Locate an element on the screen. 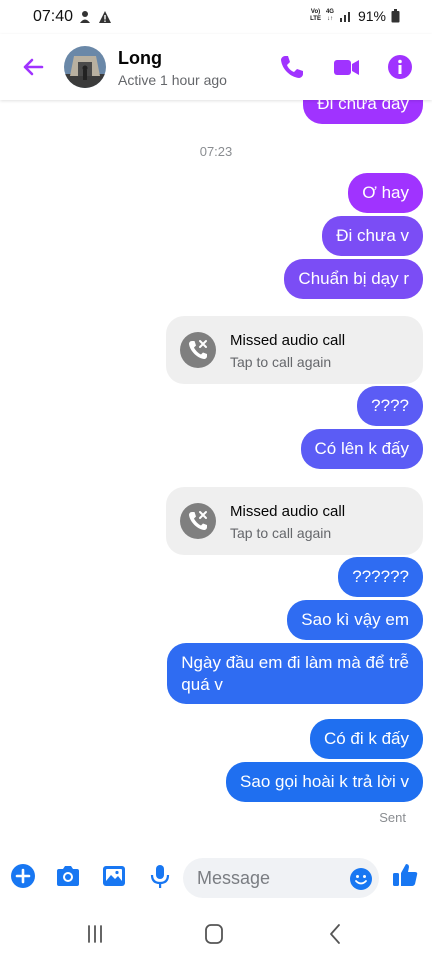  home-icon is located at coordinates (214, 934).